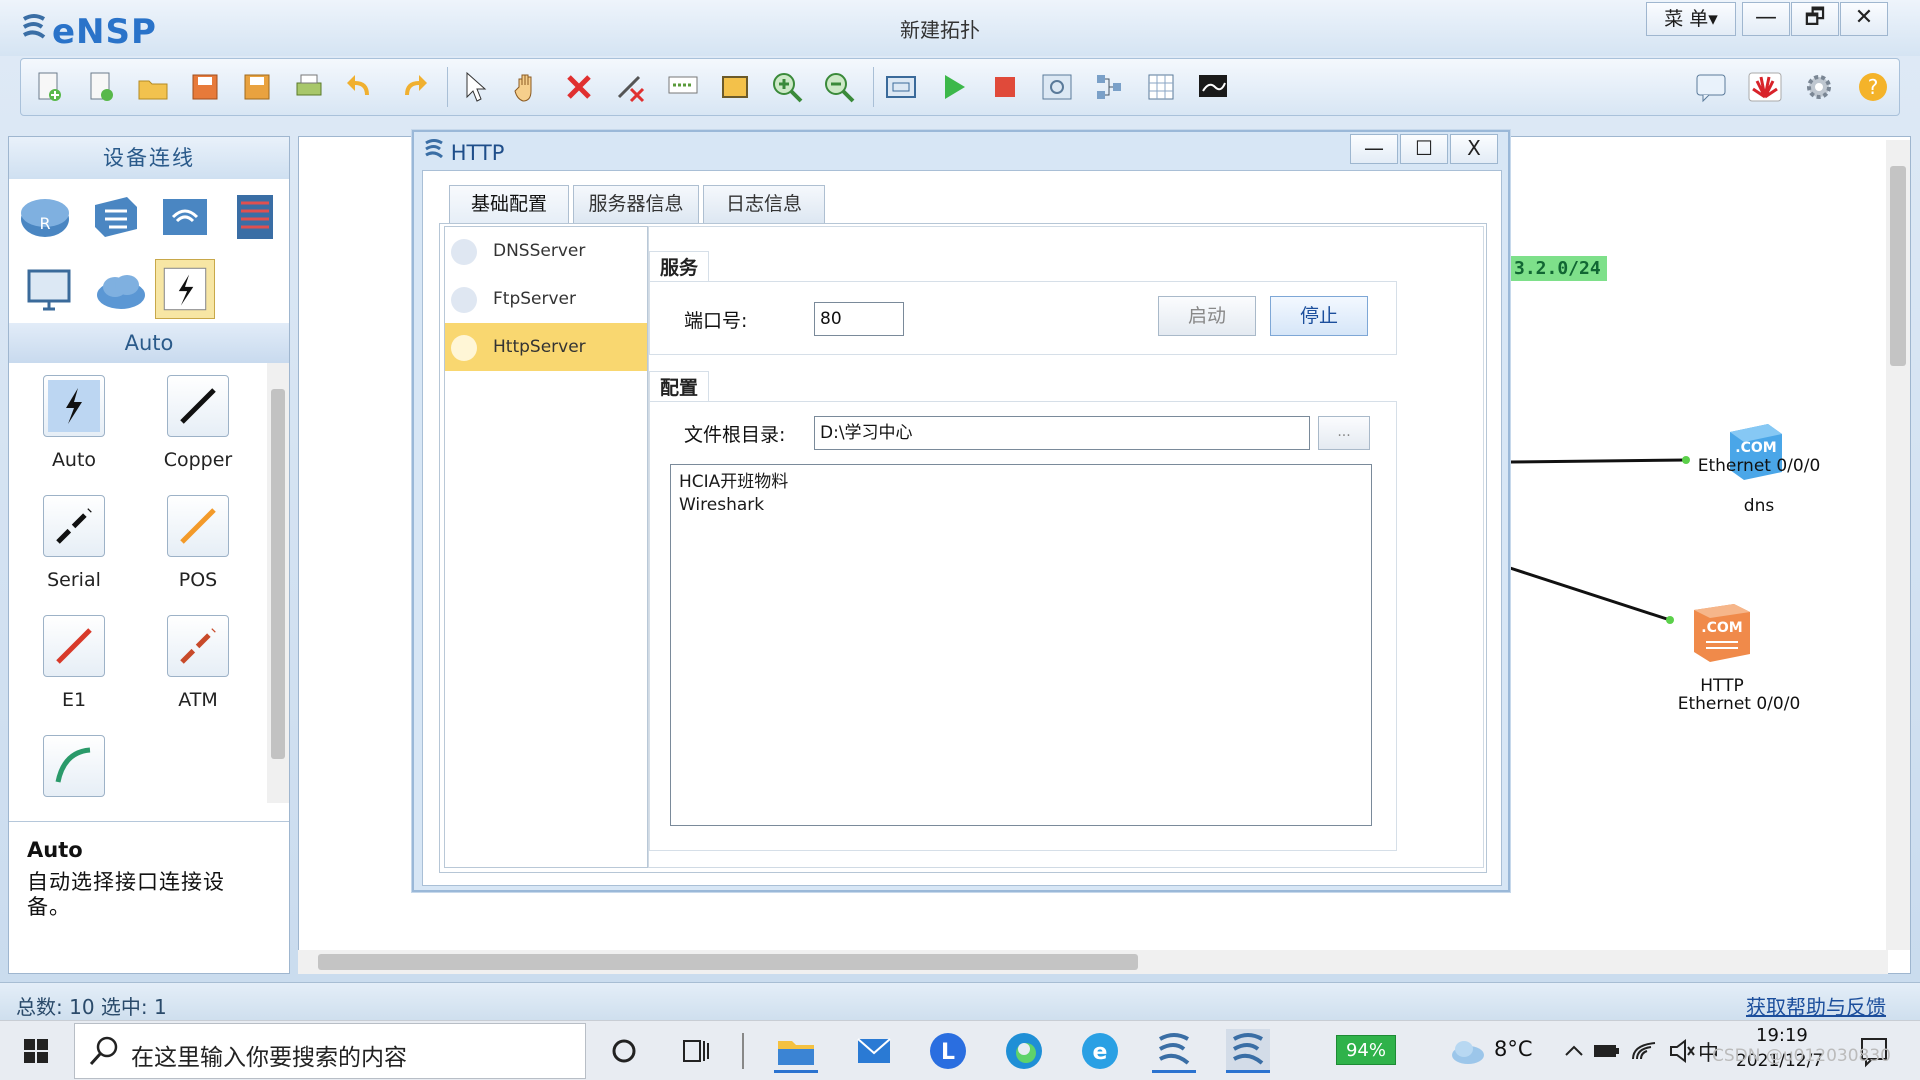 The width and height of the screenshot is (1920, 1080). Describe the element at coordinates (948, 1051) in the screenshot. I see `l-app-icon: L` at that location.